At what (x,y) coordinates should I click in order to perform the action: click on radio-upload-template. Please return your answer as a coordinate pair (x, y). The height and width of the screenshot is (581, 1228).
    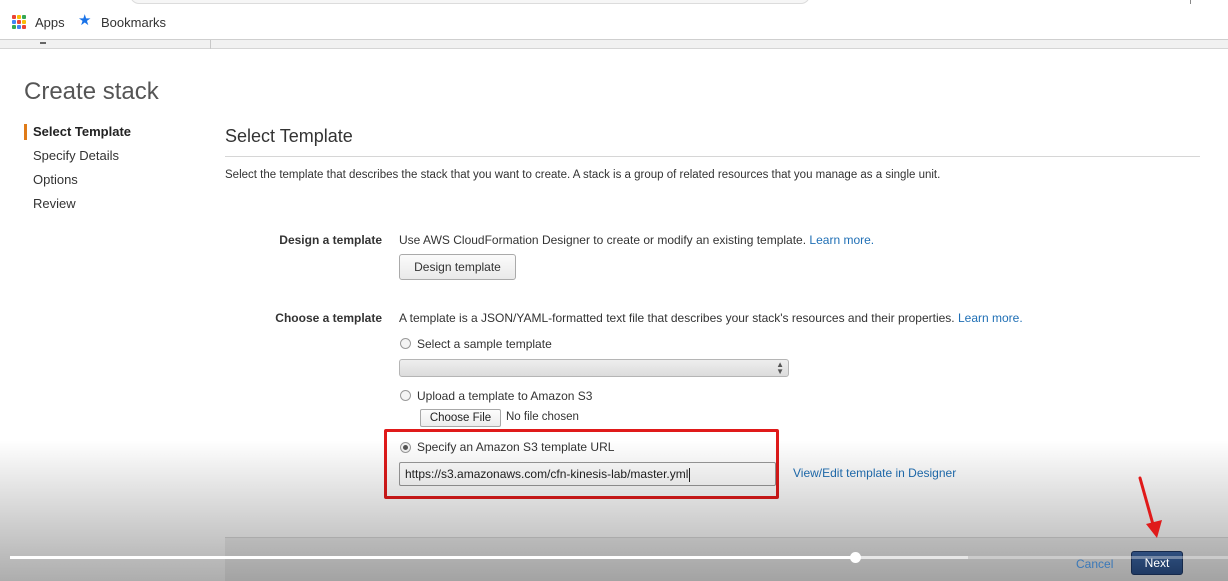
    Looking at the image, I should click on (405, 395).